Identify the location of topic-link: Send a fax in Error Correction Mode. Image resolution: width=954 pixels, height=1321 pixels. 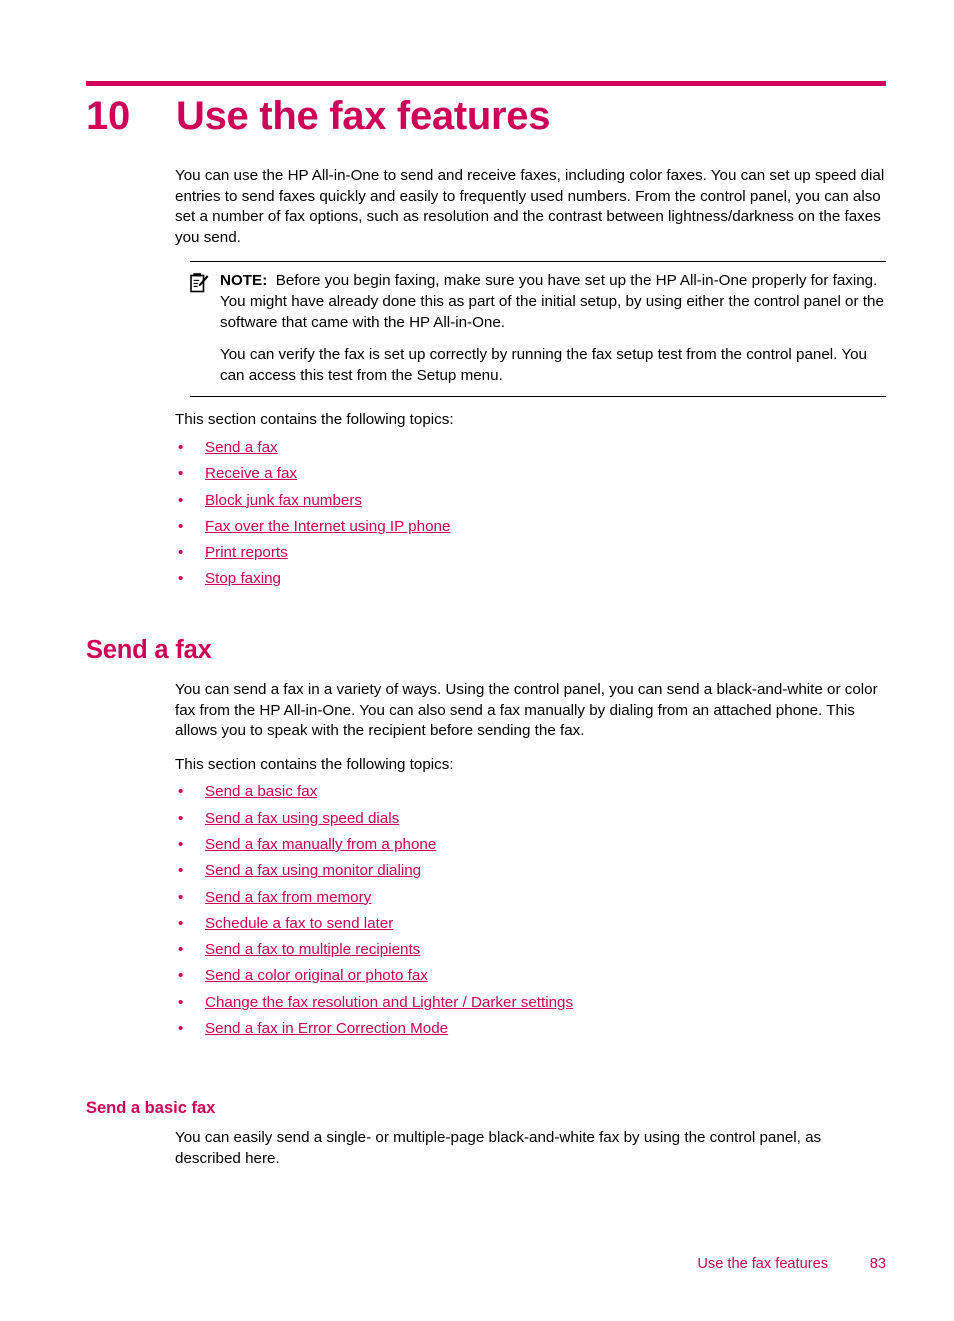
(326, 1028).